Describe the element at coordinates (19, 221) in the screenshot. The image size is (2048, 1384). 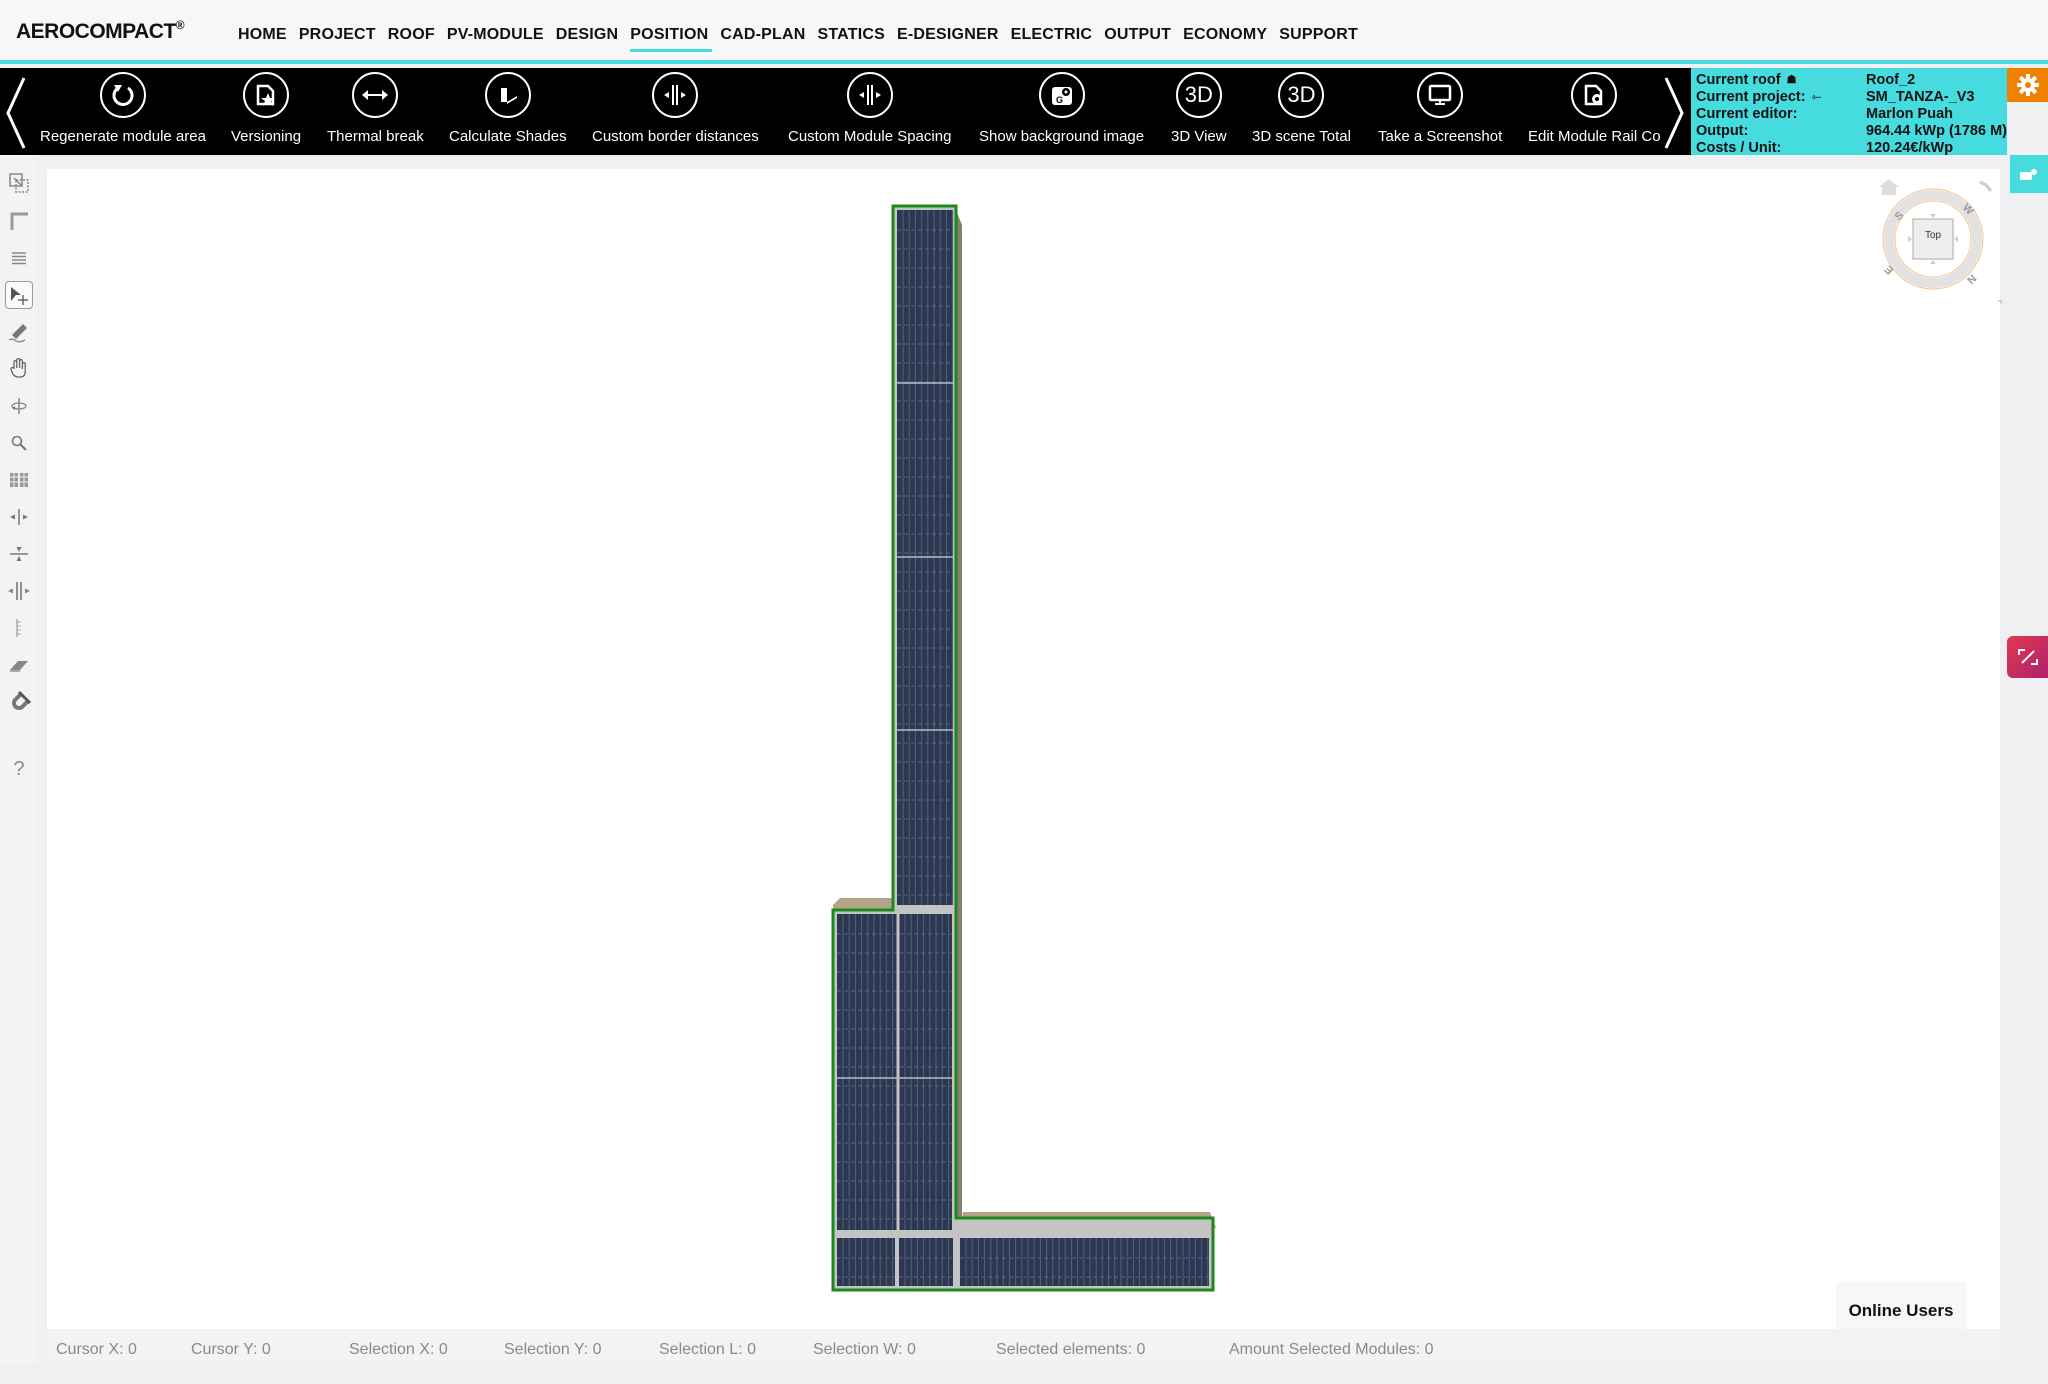
I see `corner-icon` at that location.